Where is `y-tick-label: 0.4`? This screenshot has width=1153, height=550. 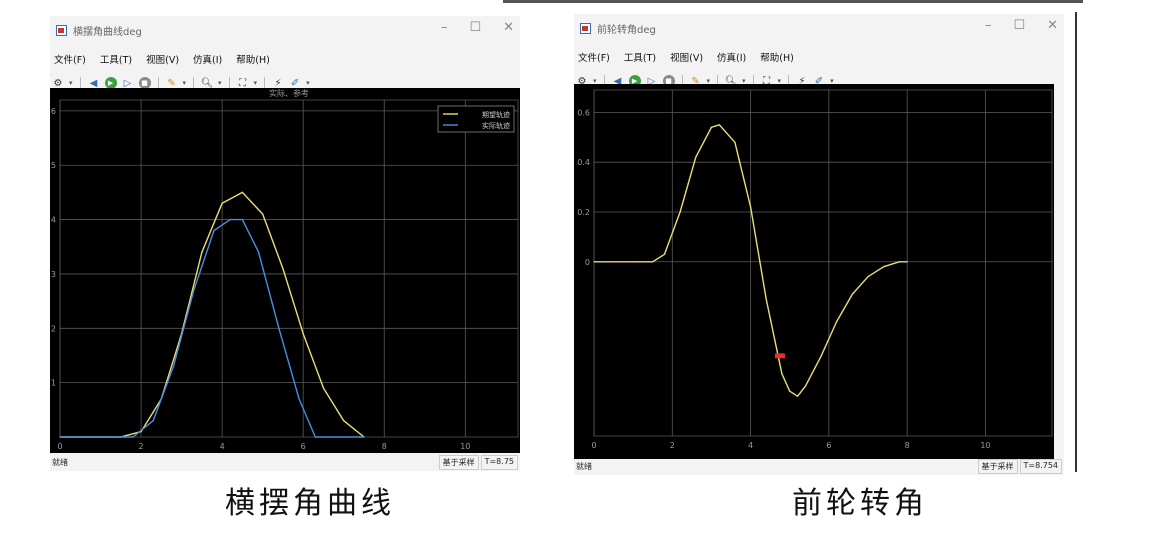
y-tick-label: 0.4 is located at coordinates (583, 162).